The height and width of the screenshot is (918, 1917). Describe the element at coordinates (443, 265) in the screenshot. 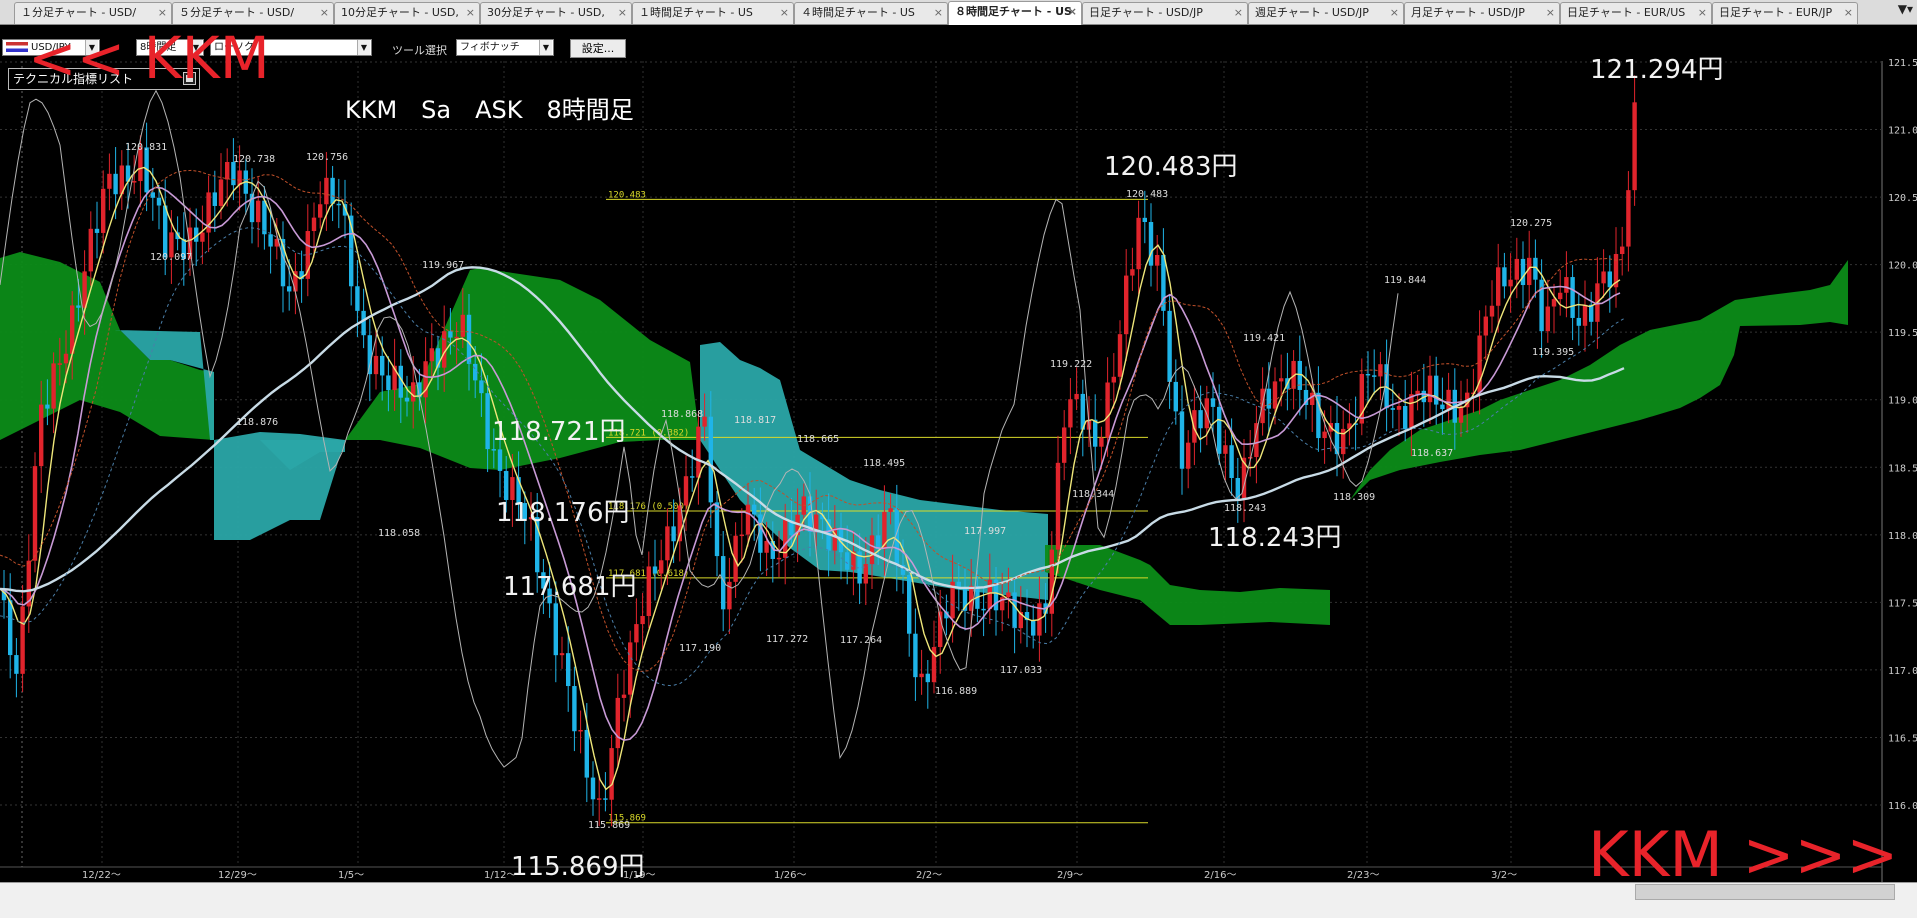

I see `price-annotation-label: 119.967` at that location.